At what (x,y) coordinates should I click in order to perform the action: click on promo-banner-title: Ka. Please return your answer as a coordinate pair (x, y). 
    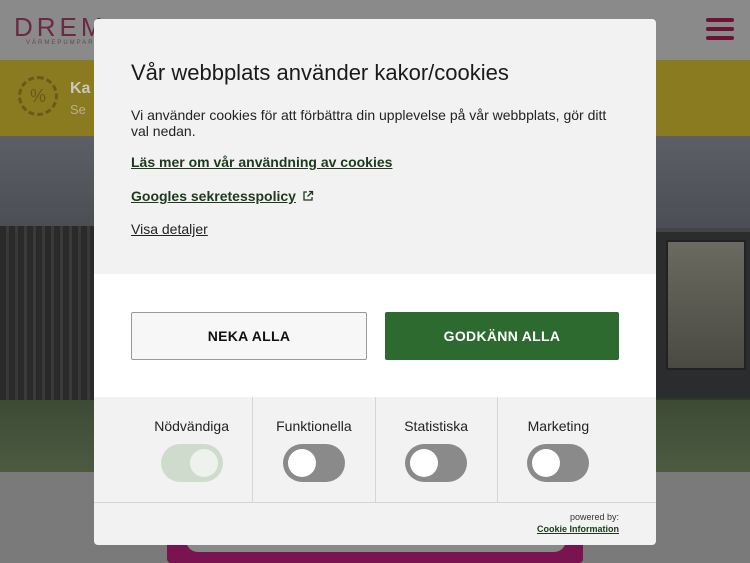
    Looking at the image, I should click on (80, 88).